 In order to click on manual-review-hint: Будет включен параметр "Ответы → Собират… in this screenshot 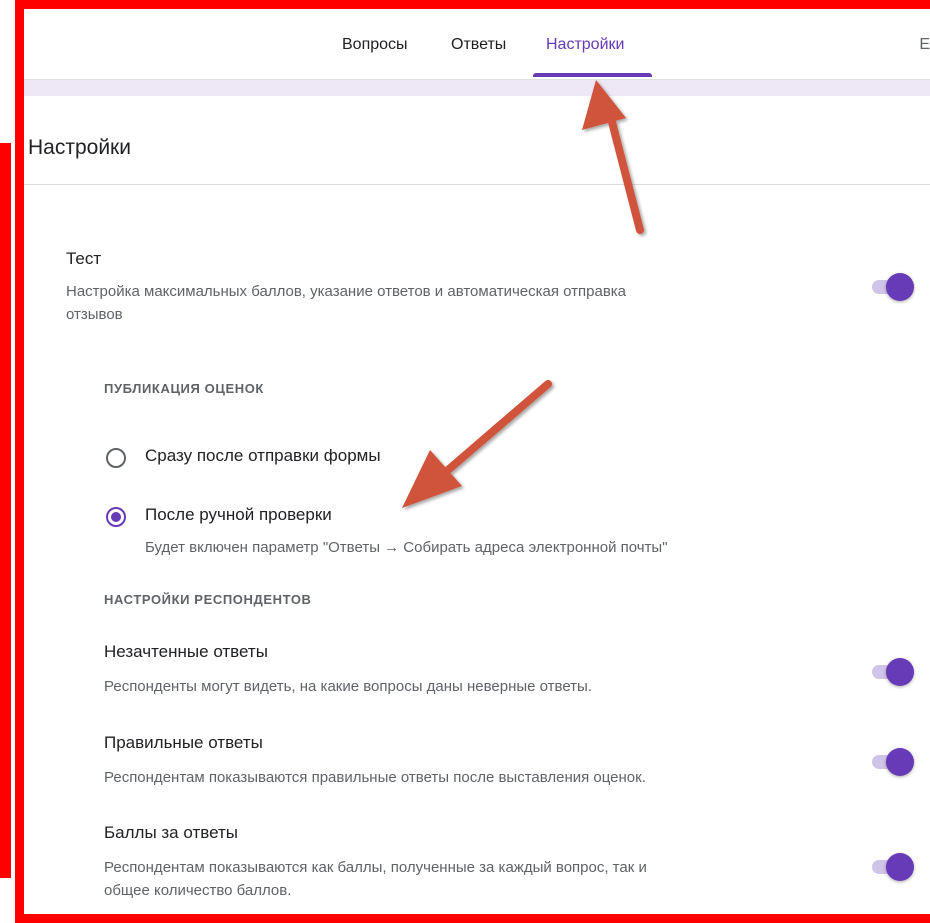, I will do `click(406, 547)`.